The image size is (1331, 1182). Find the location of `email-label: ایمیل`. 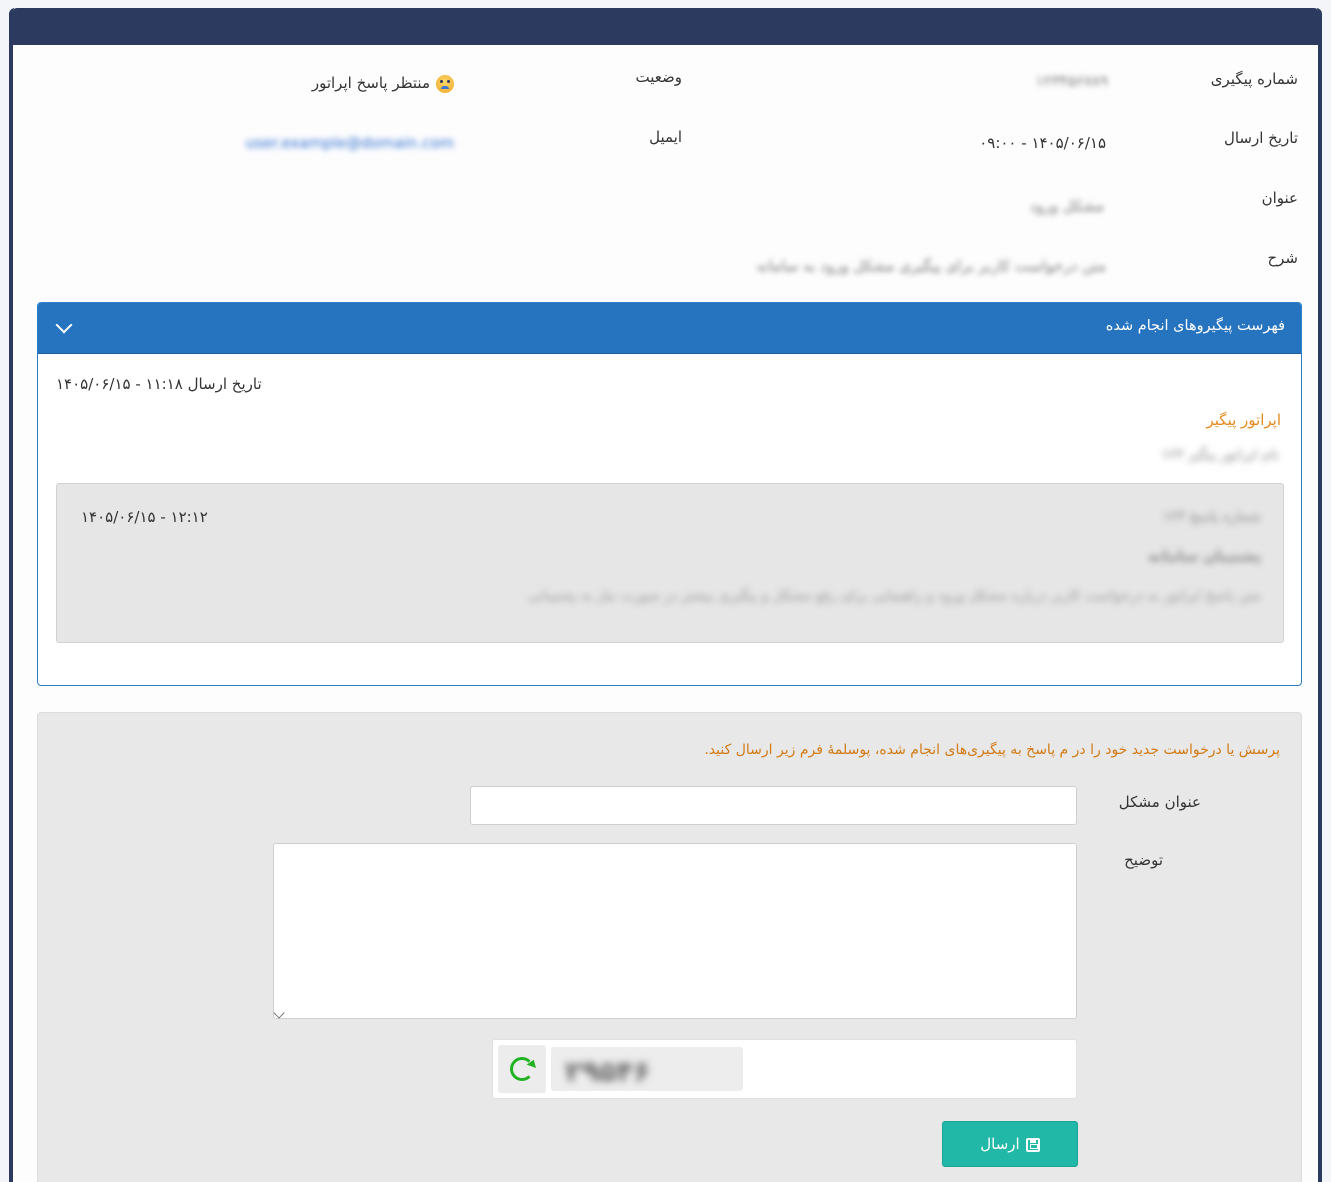

email-label: ایمیل is located at coordinates (665, 137).